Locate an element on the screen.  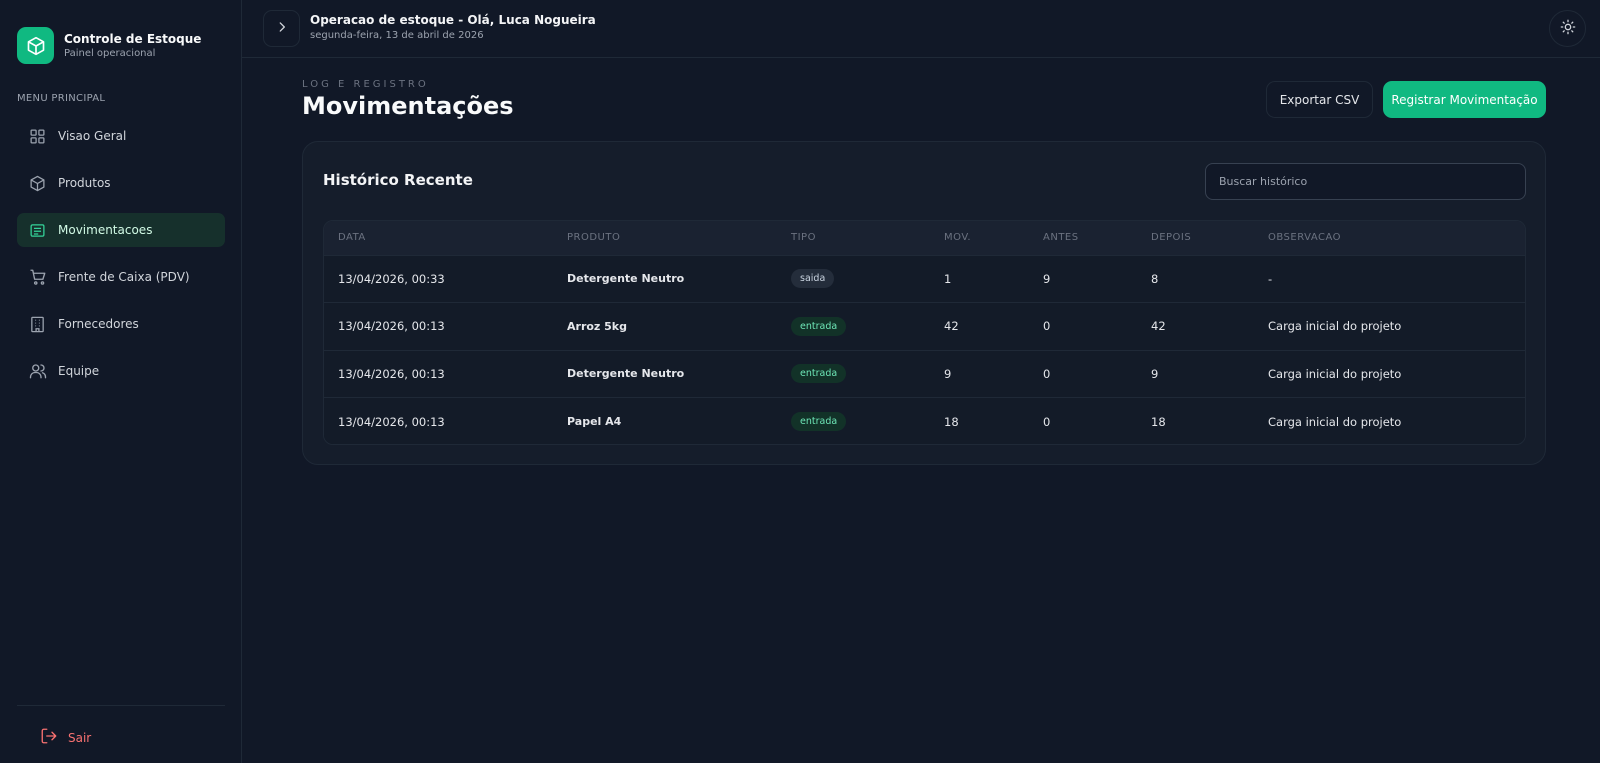
cell-depois: 18 is located at coordinates (1158, 421).